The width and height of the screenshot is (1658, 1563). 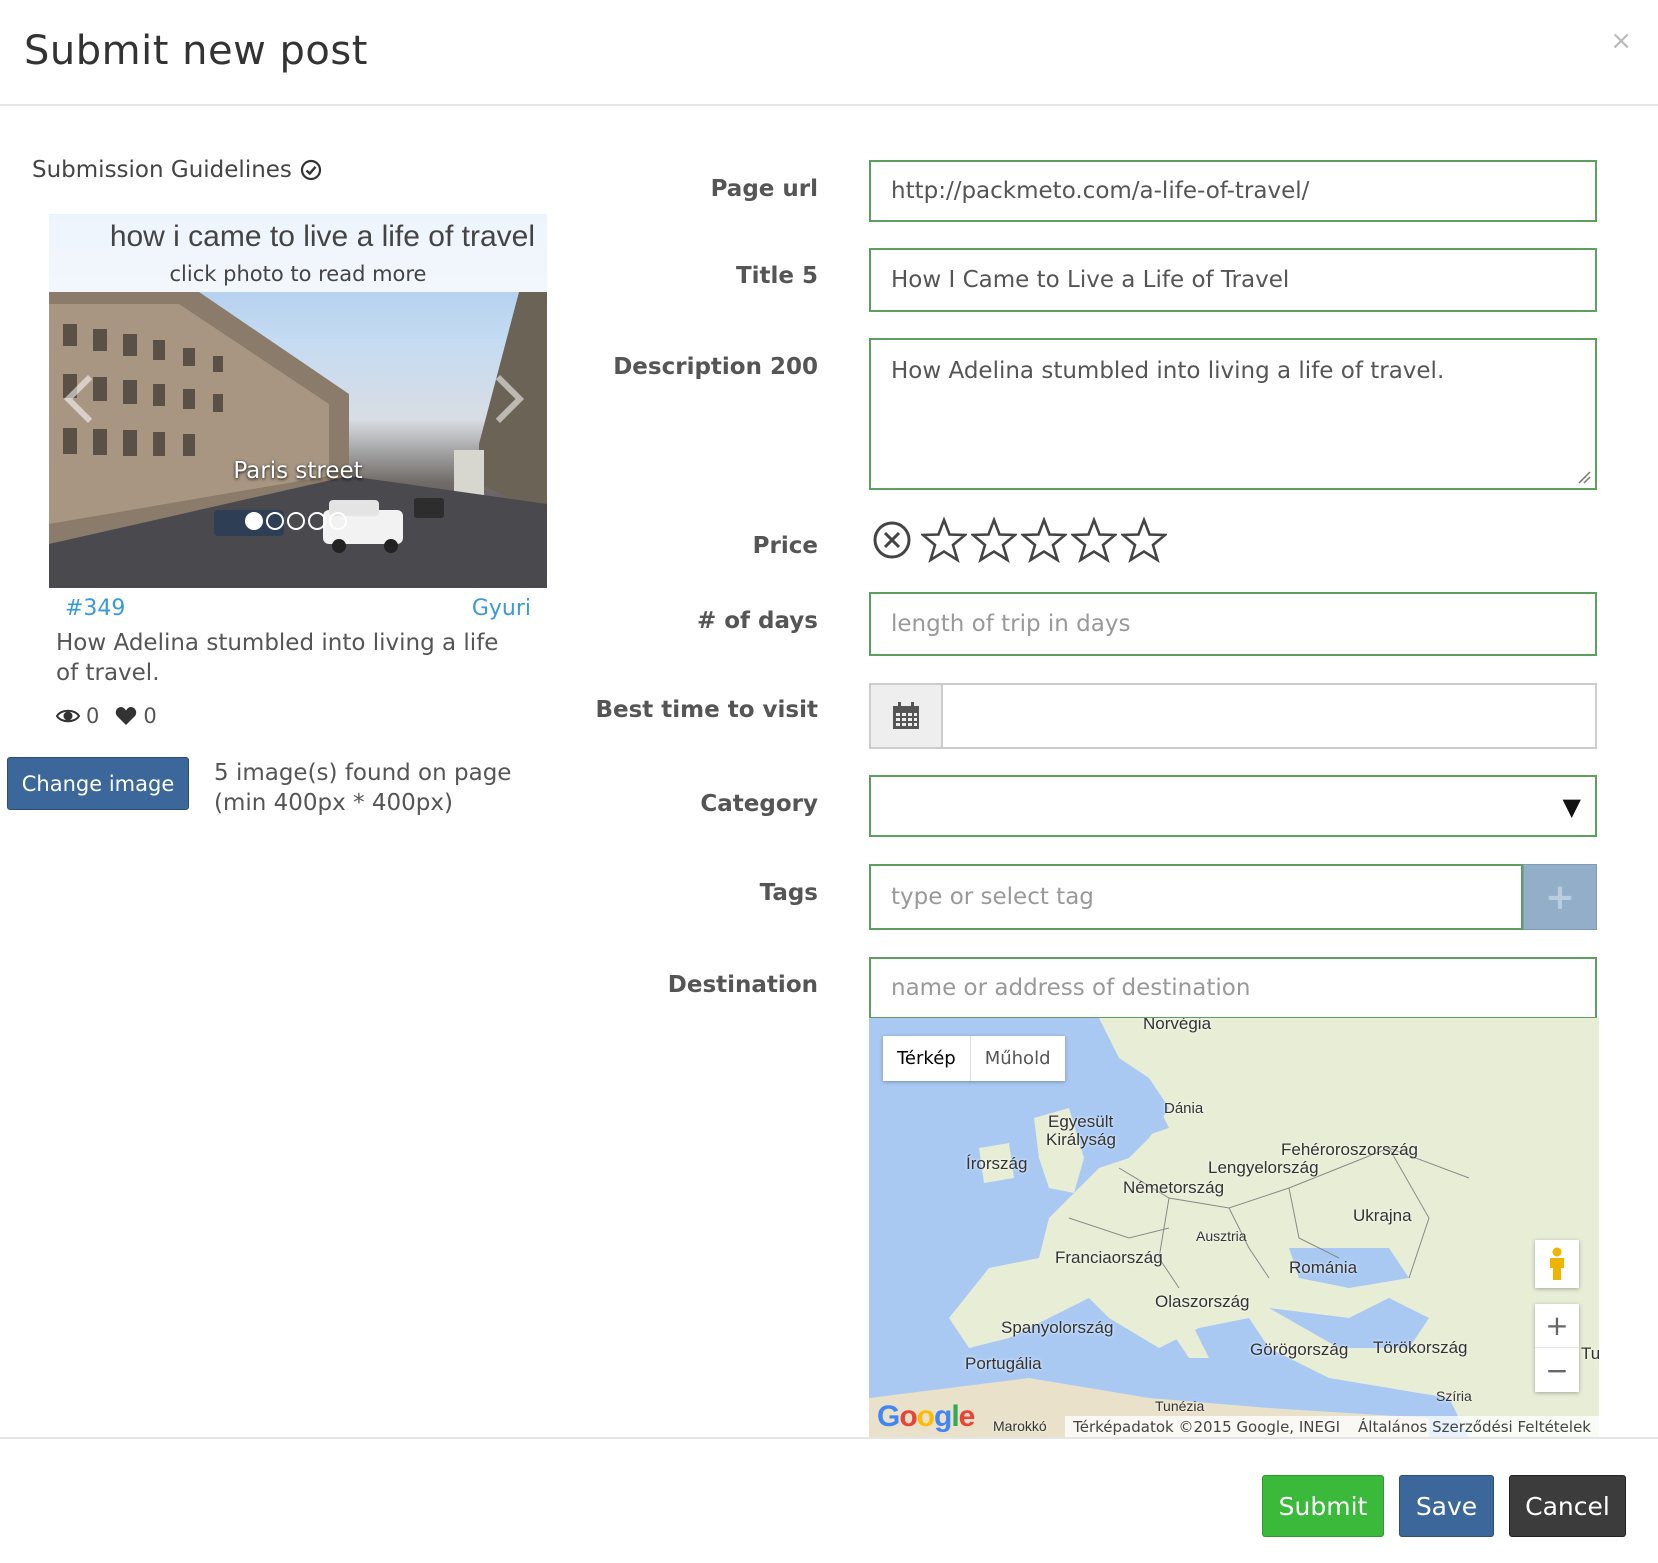 I want to click on guidelines-label: Submission Guidelines, so click(x=162, y=170).